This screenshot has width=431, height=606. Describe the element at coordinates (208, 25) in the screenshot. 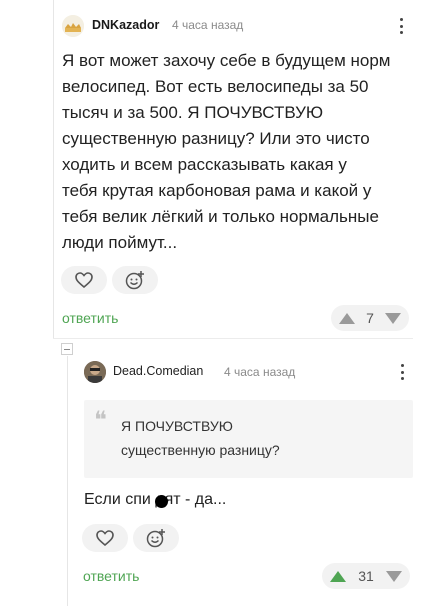

I see `comment-time: 4 часа назад` at that location.